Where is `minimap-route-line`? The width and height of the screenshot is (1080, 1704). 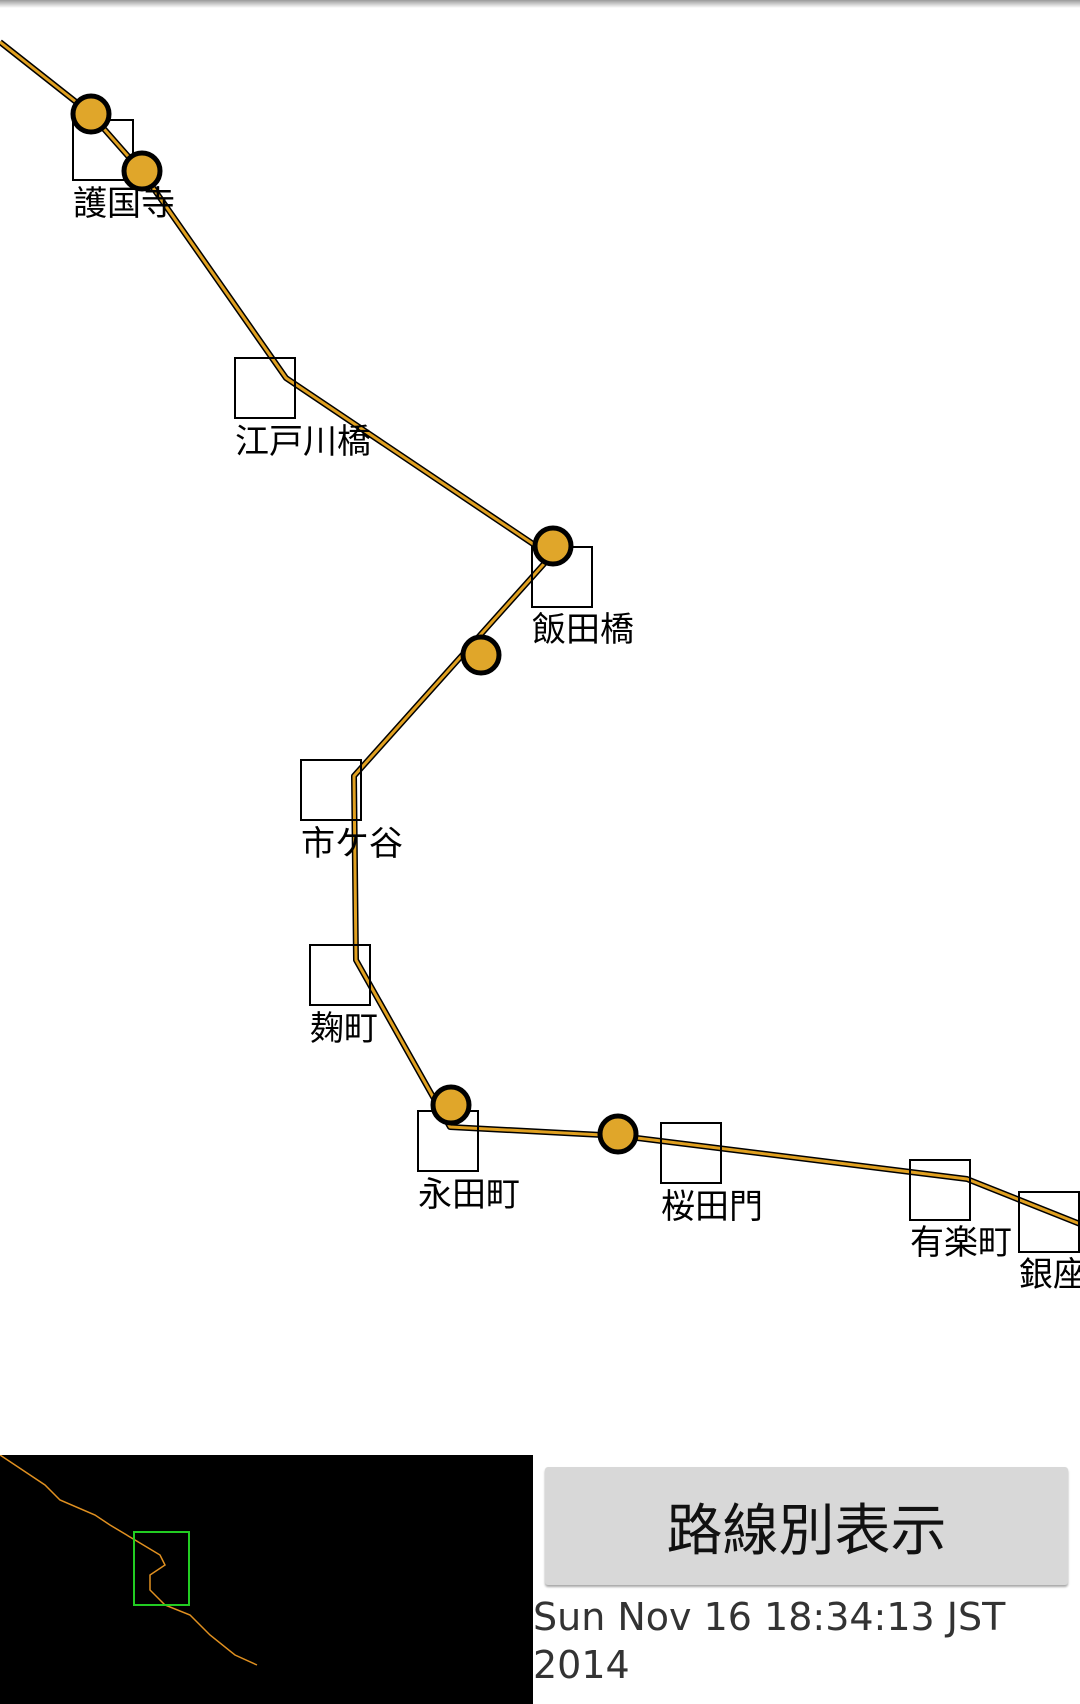 minimap-route-line is located at coordinates (129, 1560).